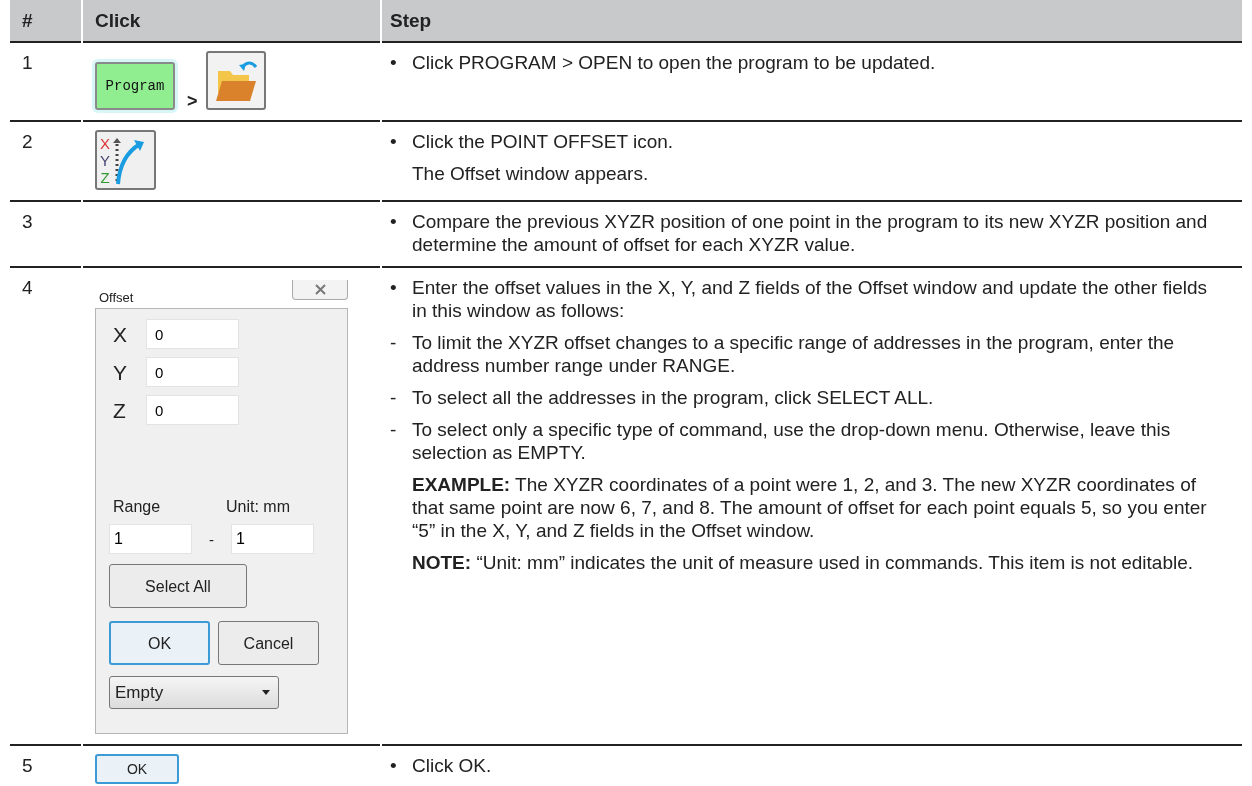  What do you see at coordinates (150, 539) in the screenshot?
I see `range-from-field: 1` at bounding box center [150, 539].